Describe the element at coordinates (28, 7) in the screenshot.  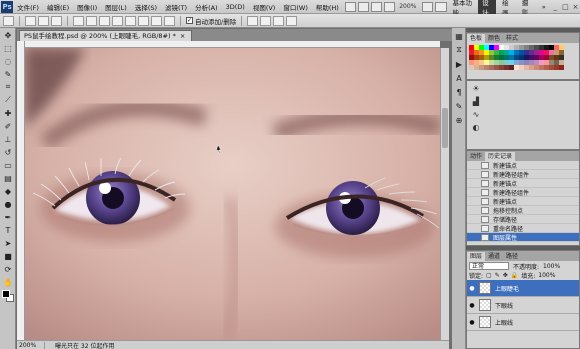
I see `menu-file: 文件(F)` at that location.